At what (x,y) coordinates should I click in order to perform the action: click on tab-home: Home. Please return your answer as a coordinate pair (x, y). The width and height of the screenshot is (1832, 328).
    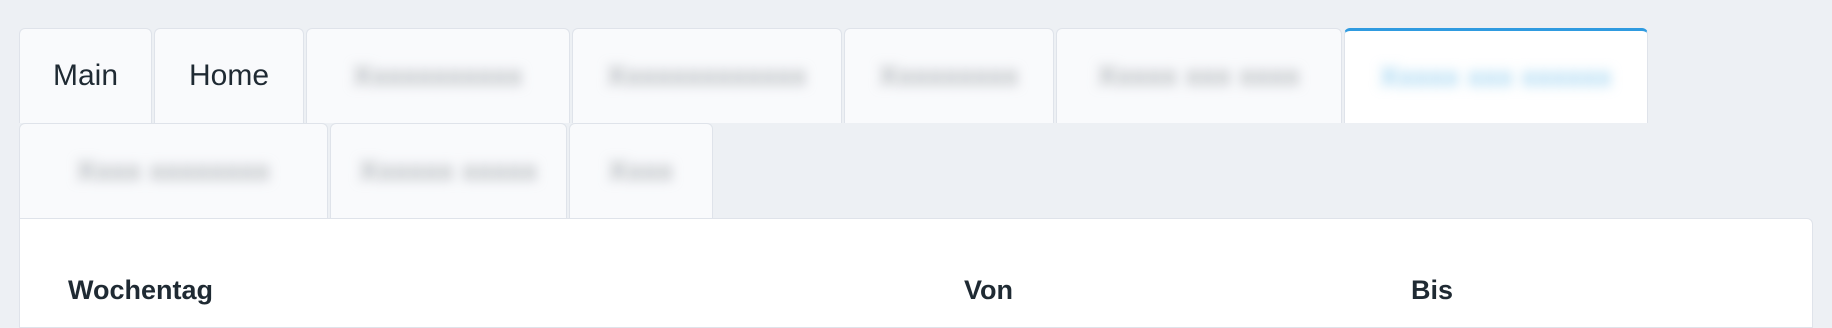
    Looking at the image, I should click on (229, 75).